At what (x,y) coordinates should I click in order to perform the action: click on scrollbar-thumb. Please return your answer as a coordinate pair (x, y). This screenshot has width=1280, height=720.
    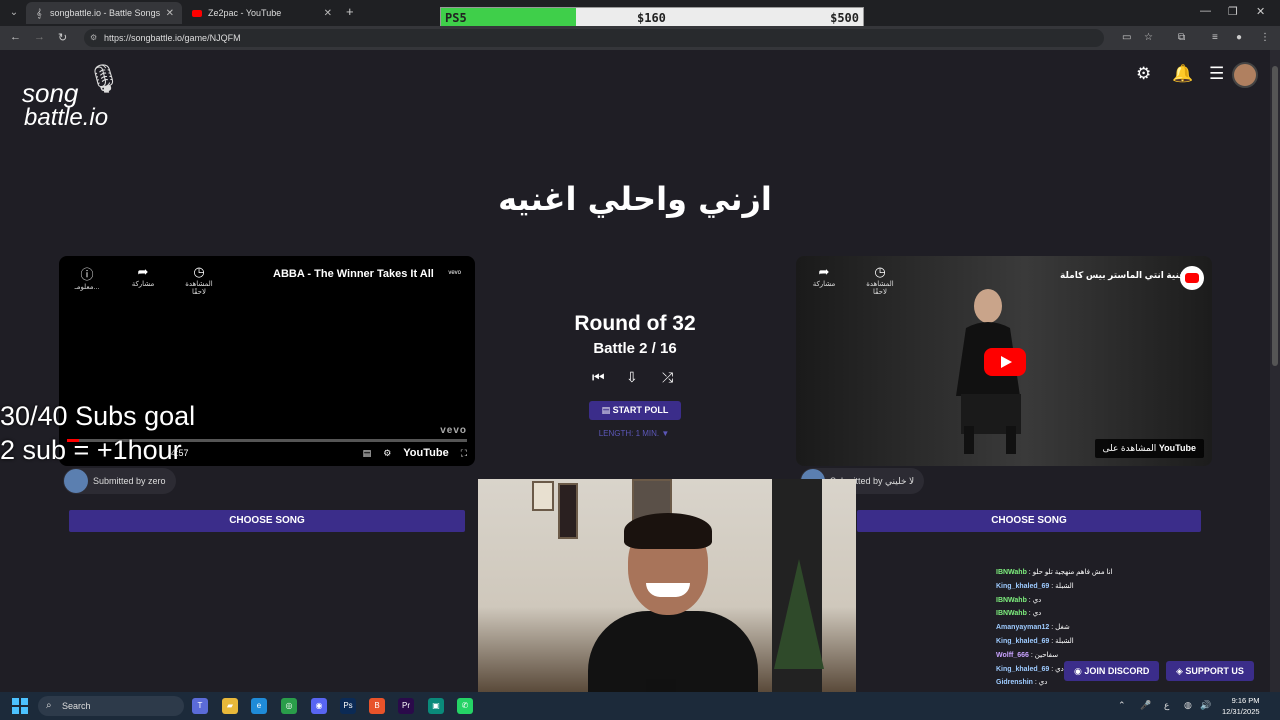
    Looking at the image, I should click on (1275, 216).